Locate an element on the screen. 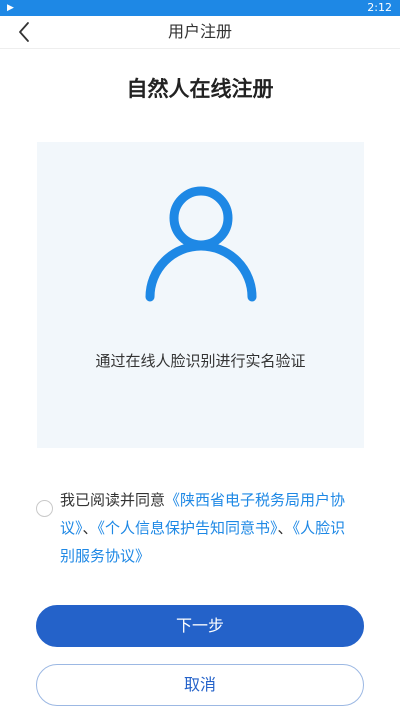 This screenshot has height=712, width=400. registration-heading: 自然人在线注册 is located at coordinates (200, 89).